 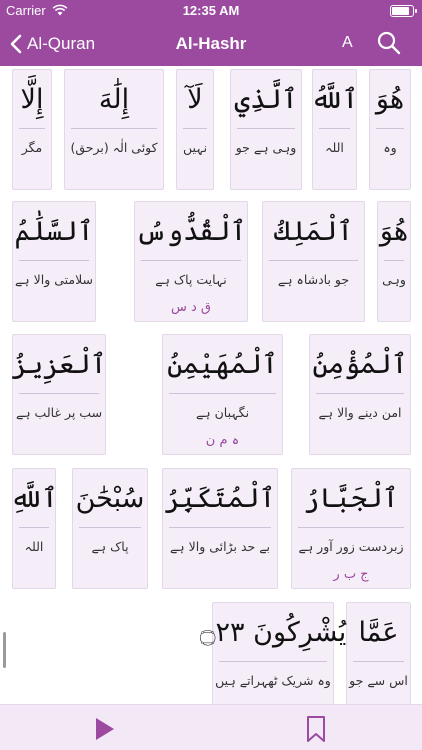 I want to click on urdu-meaning: پاک ہے, so click(x=110, y=546).